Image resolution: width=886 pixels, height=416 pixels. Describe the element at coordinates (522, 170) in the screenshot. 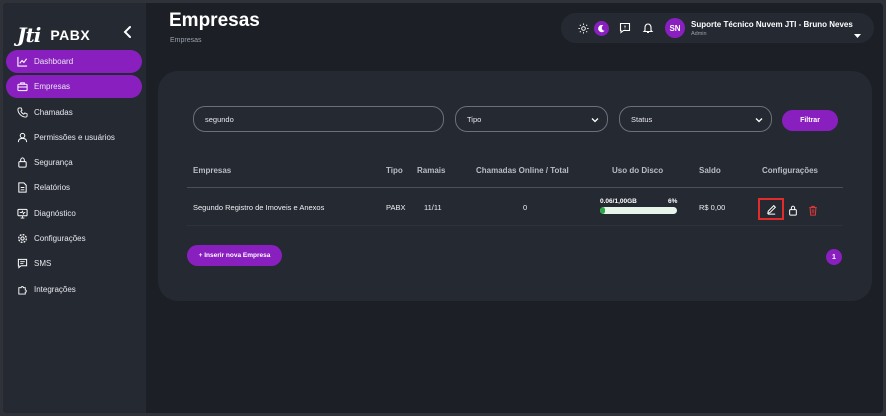

I see `column-header-chamadas: Chamadas Online / Total` at that location.